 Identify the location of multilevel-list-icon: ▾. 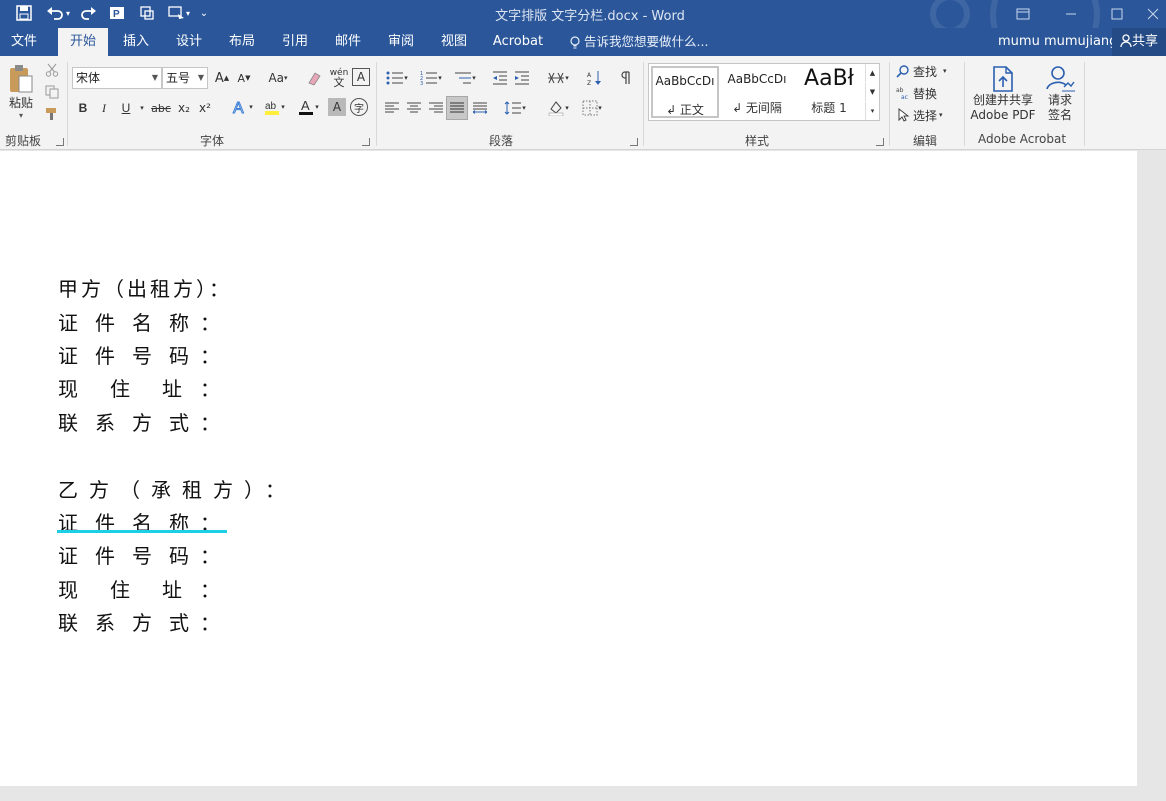
(465, 78).